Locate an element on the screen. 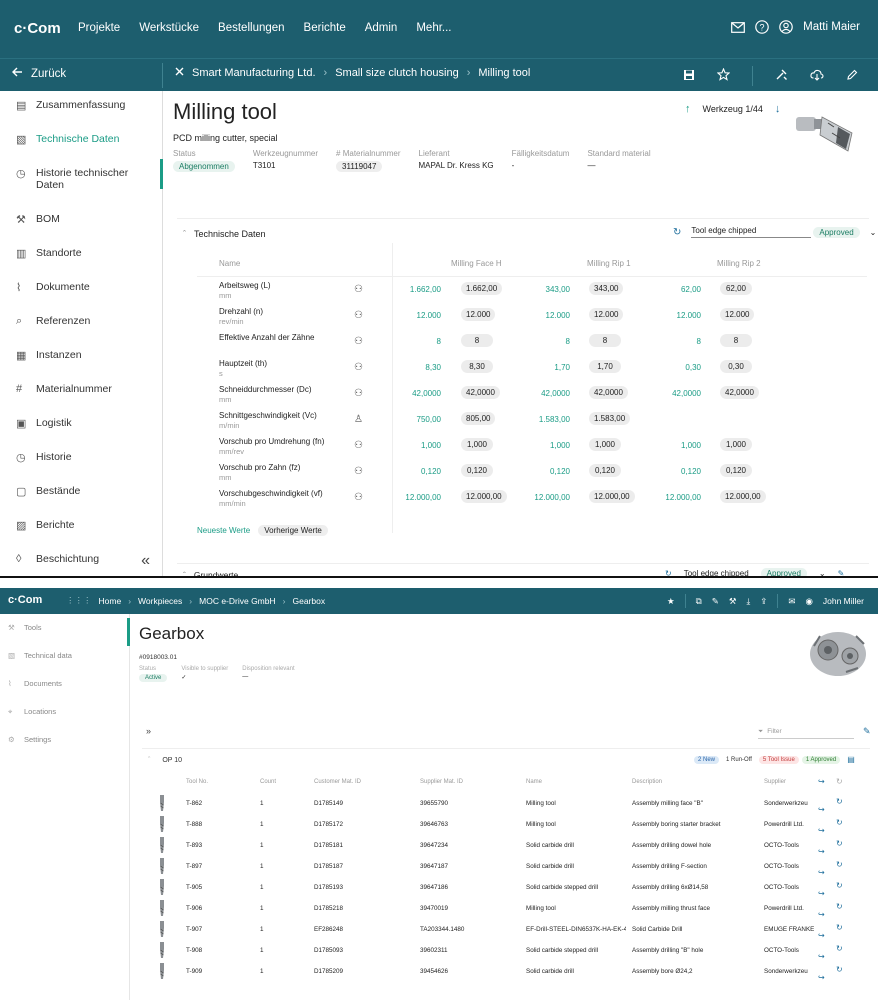  sidebar-item-logistik: ▣ Logistik is located at coordinates (81, 426).